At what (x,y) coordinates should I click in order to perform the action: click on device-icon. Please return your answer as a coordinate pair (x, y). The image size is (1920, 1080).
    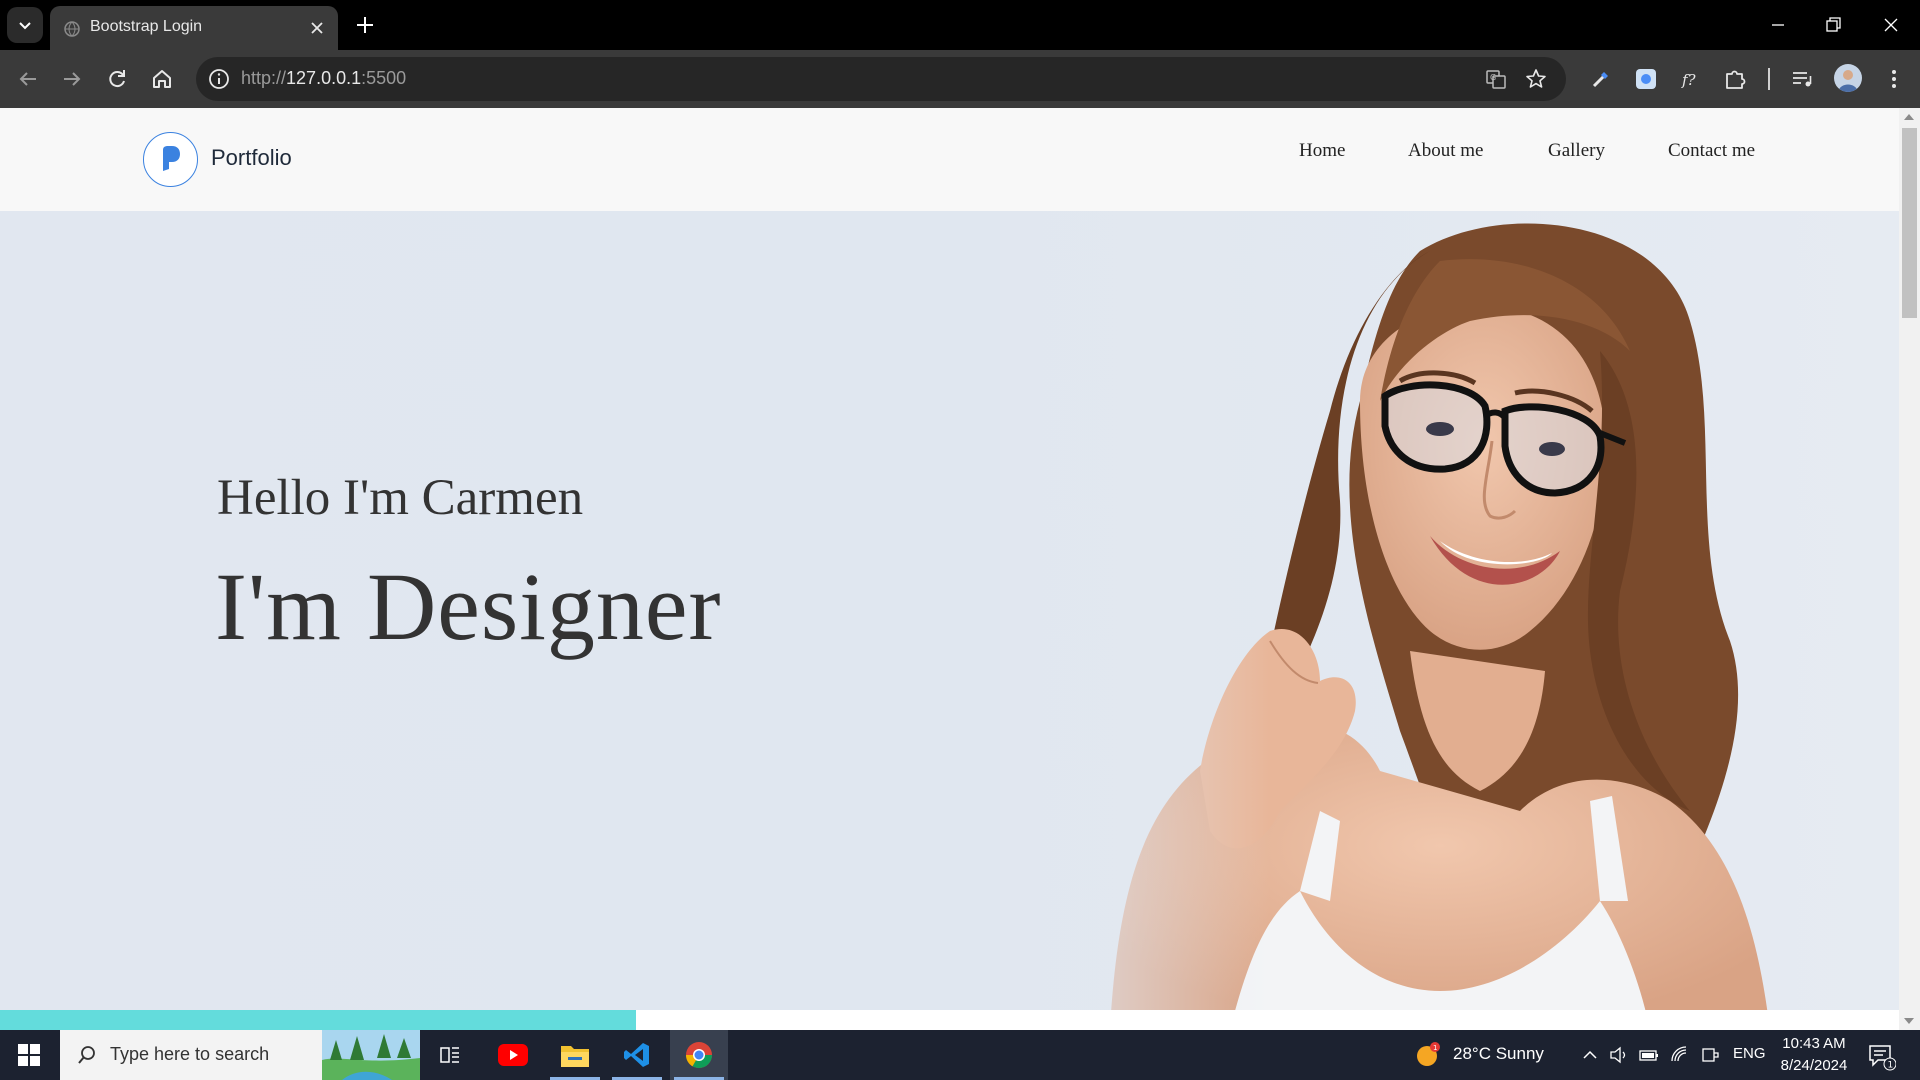
    Looking at the image, I should click on (1710, 1055).